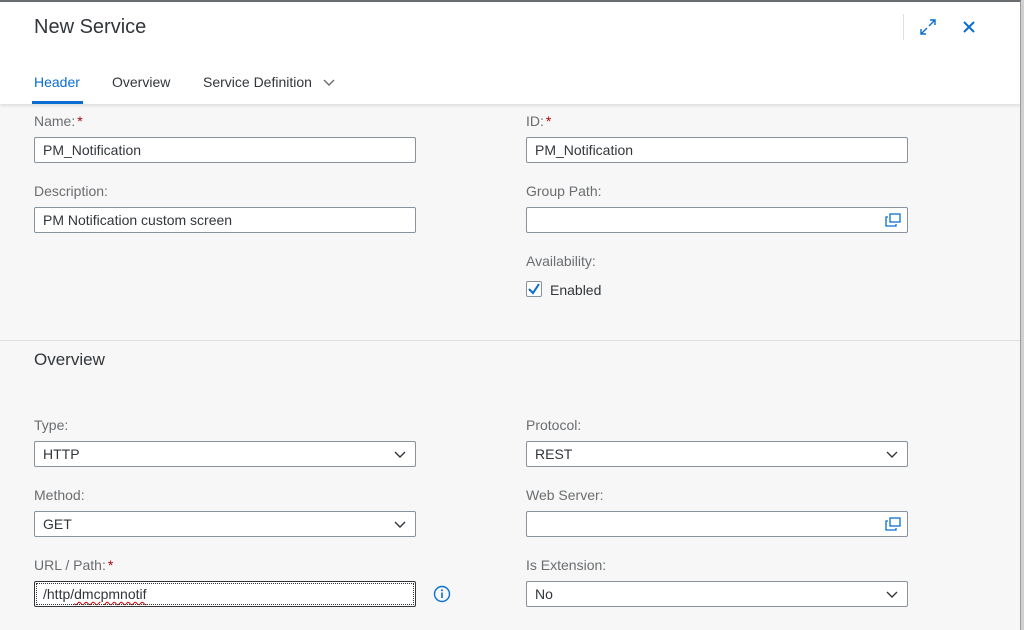 This screenshot has height=630, width=1024. I want to click on info-icon, so click(442, 594).